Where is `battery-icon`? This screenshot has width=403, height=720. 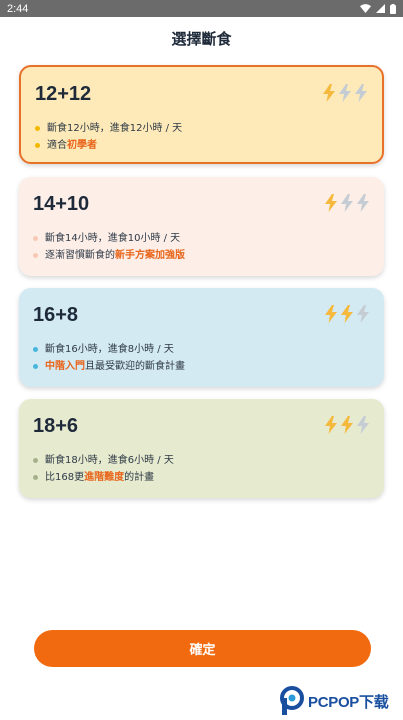 battery-icon is located at coordinates (393, 8).